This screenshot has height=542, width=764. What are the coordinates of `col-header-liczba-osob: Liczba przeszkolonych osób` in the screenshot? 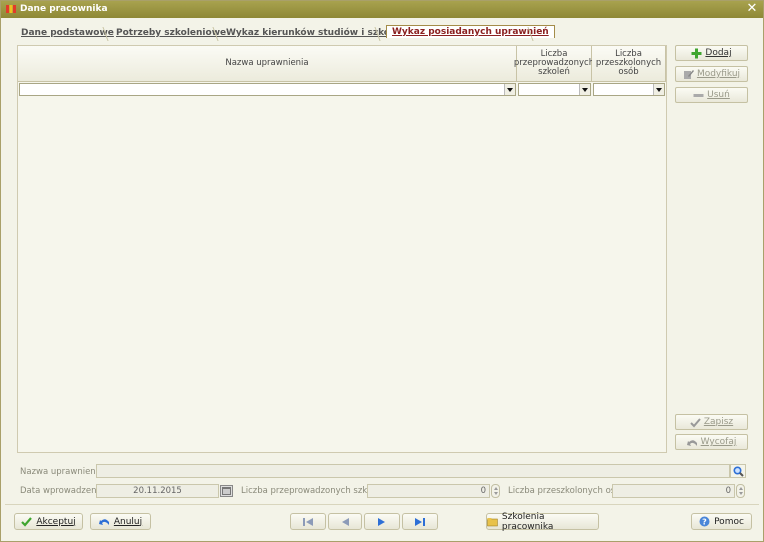 It's located at (629, 64).